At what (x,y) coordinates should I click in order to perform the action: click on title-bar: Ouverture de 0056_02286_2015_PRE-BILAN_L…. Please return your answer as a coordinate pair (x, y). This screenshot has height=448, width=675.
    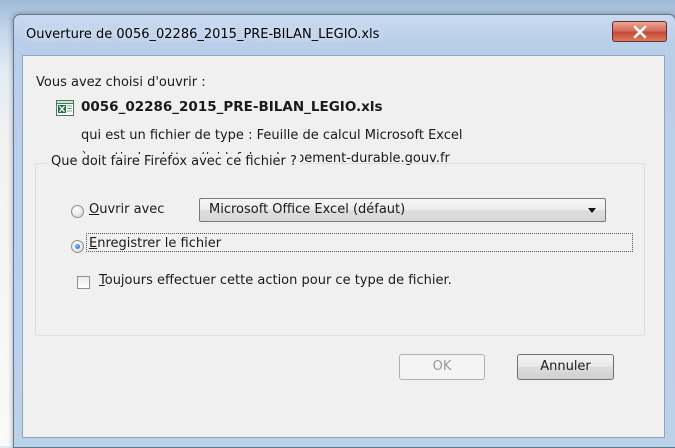
    Looking at the image, I should click on (344, 35).